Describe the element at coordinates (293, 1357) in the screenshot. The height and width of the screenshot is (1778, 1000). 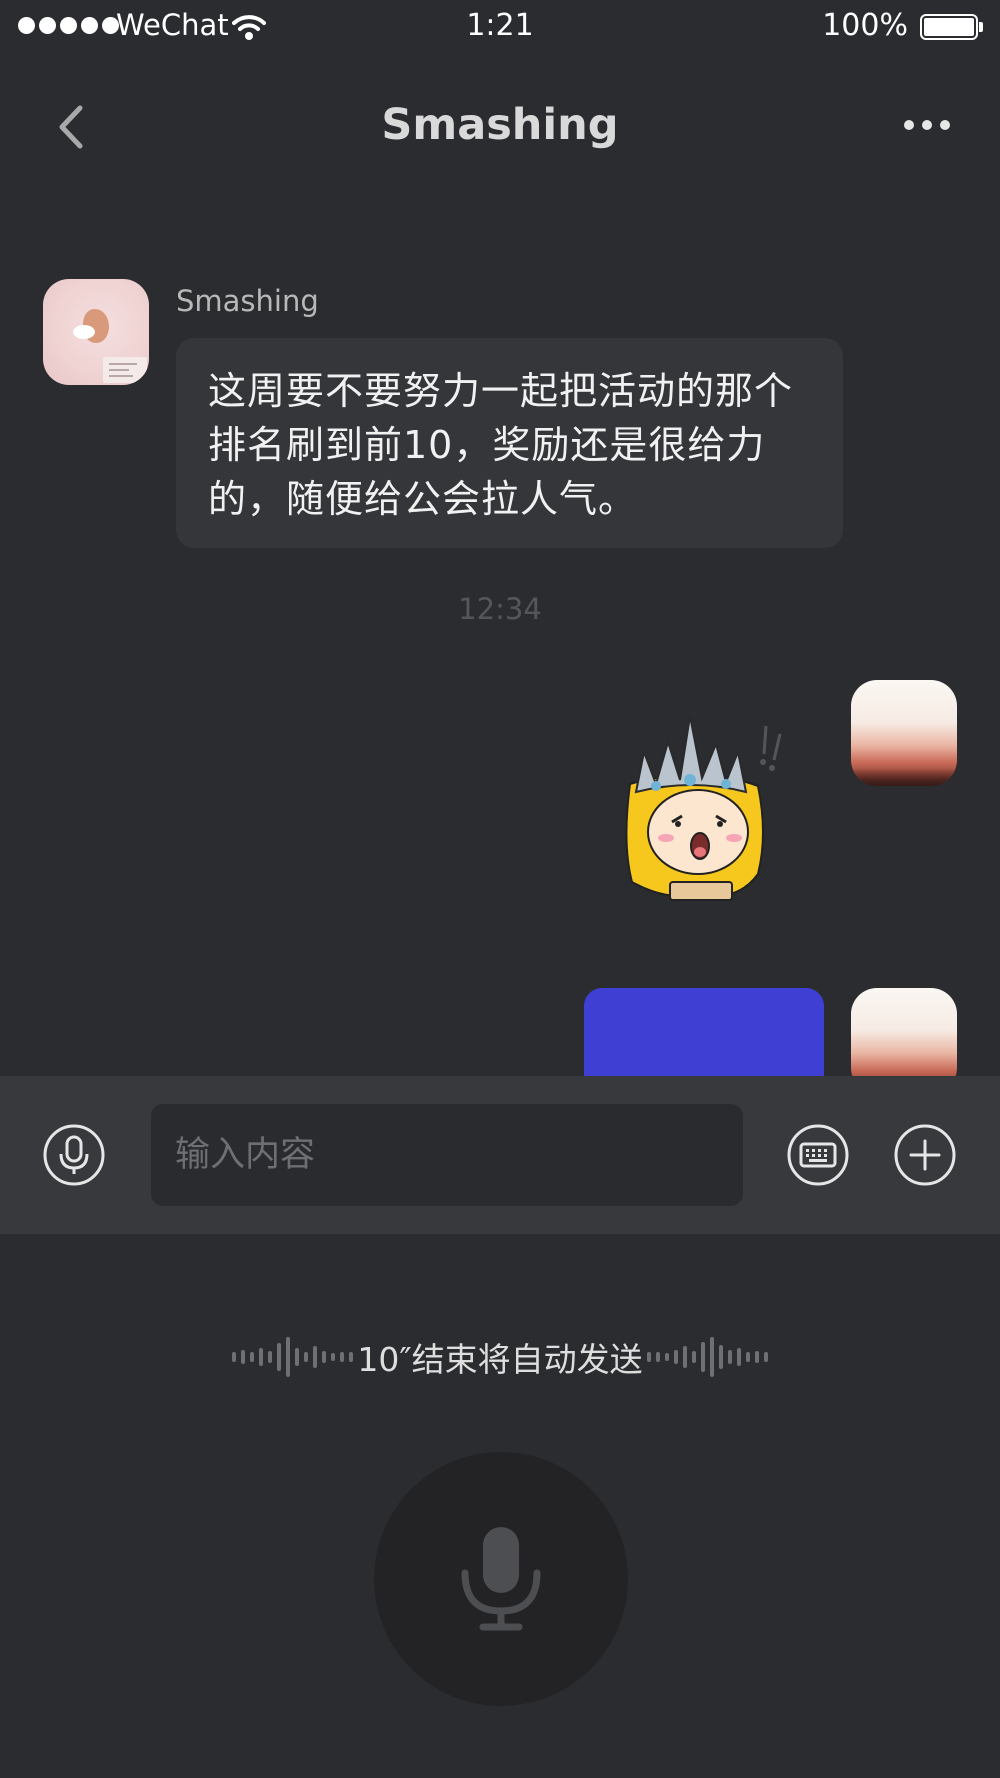
I see `waveform-left-icon` at that location.